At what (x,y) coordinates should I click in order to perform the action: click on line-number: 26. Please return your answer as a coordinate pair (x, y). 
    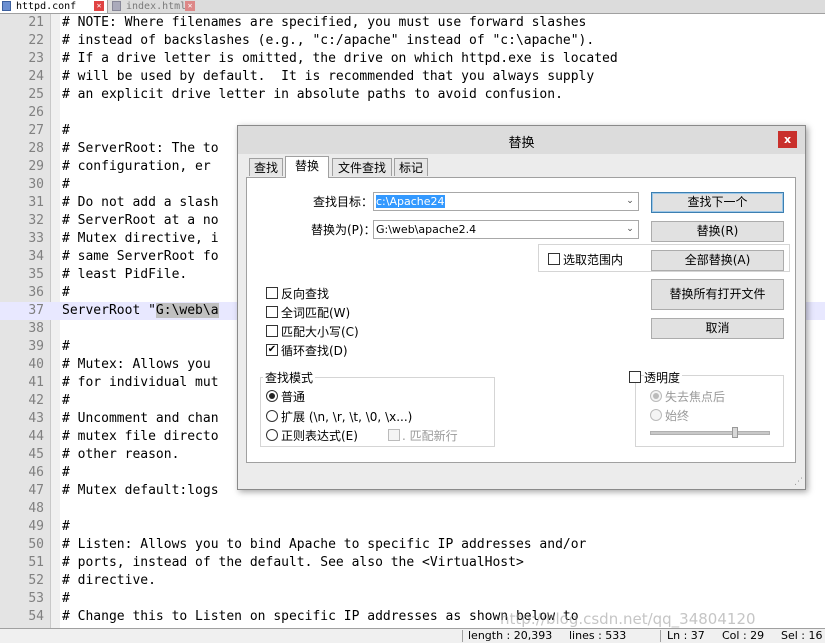
    Looking at the image, I should click on (36, 112).